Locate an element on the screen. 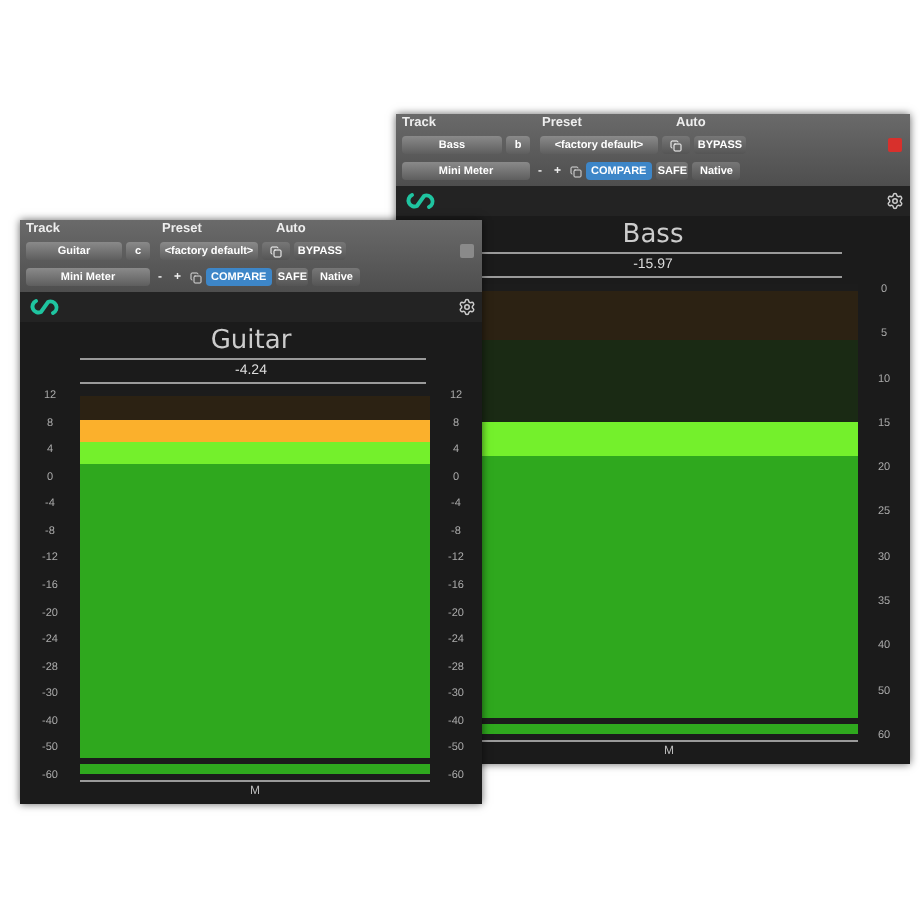  track-title: Bass is located at coordinates (653, 234).